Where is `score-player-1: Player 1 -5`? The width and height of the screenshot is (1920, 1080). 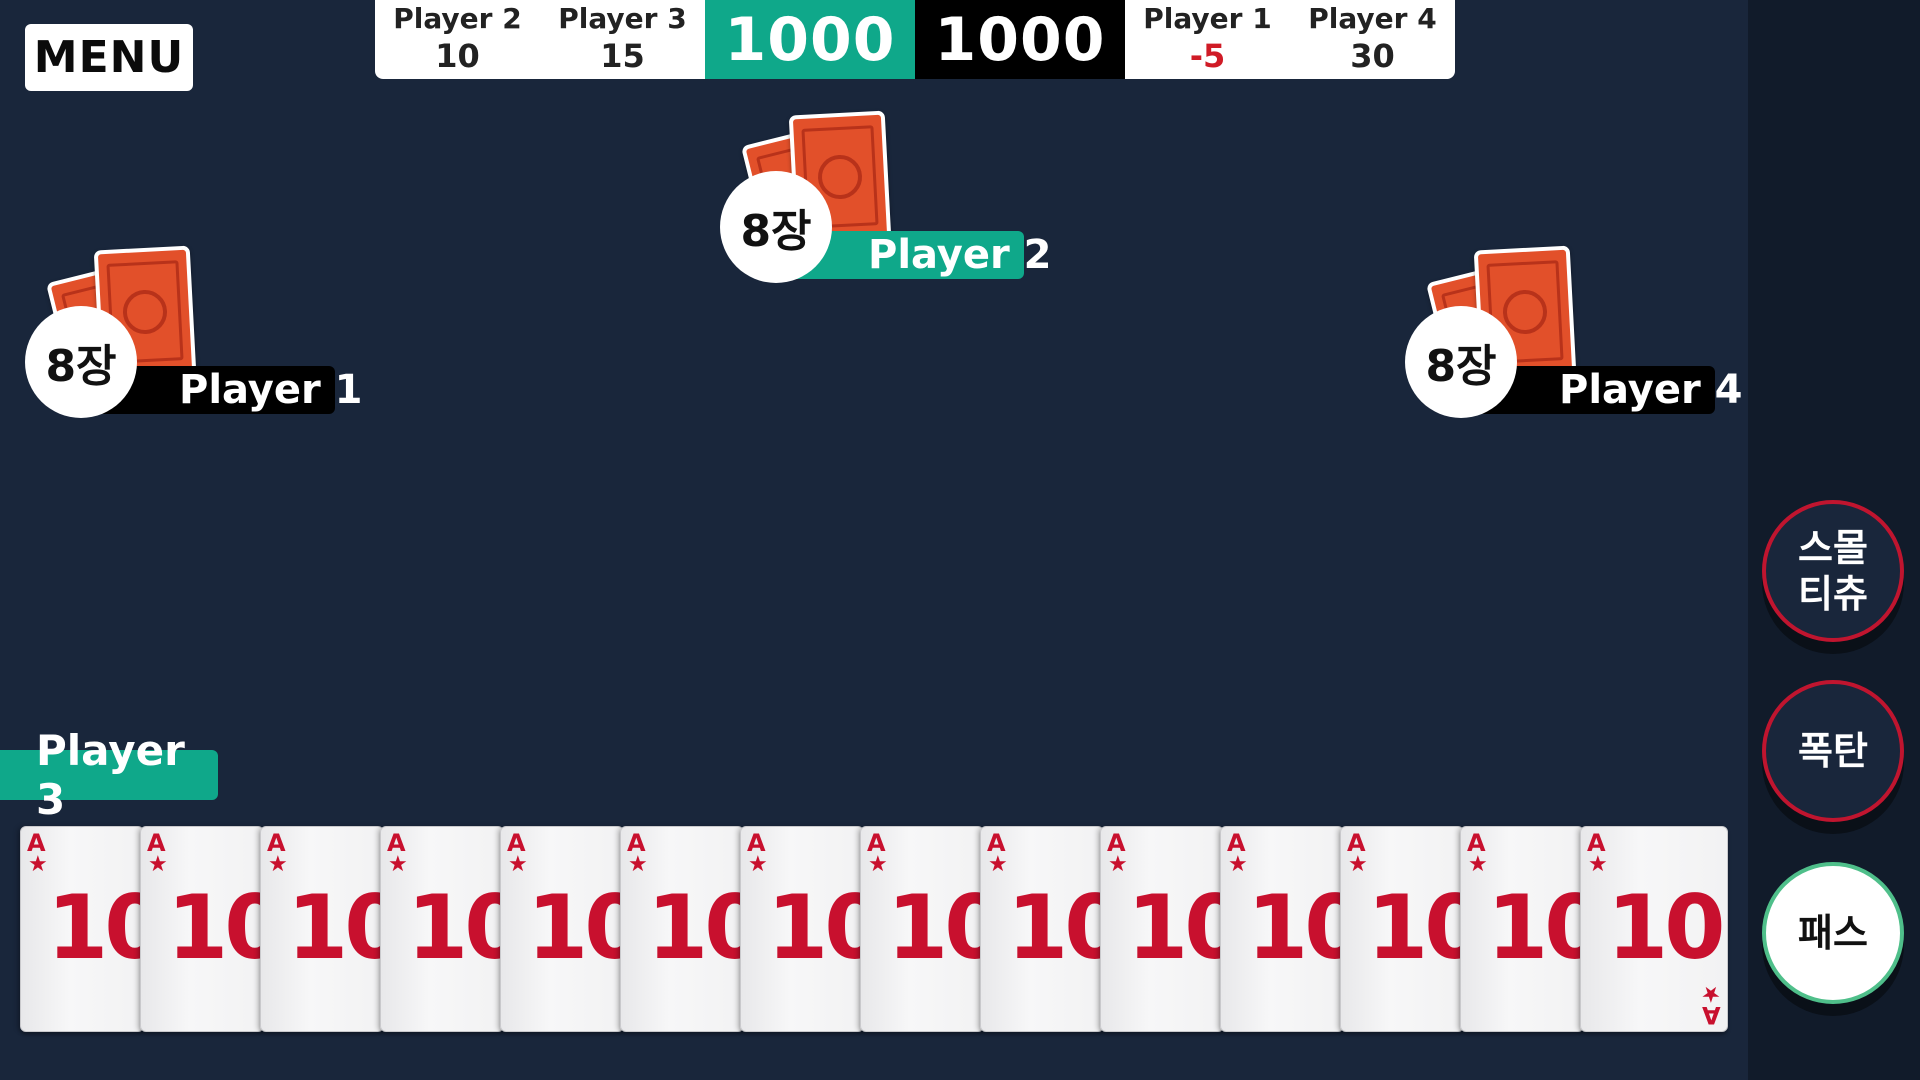 score-player-1: Player 1 -5 is located at coordinates (1207, 39).